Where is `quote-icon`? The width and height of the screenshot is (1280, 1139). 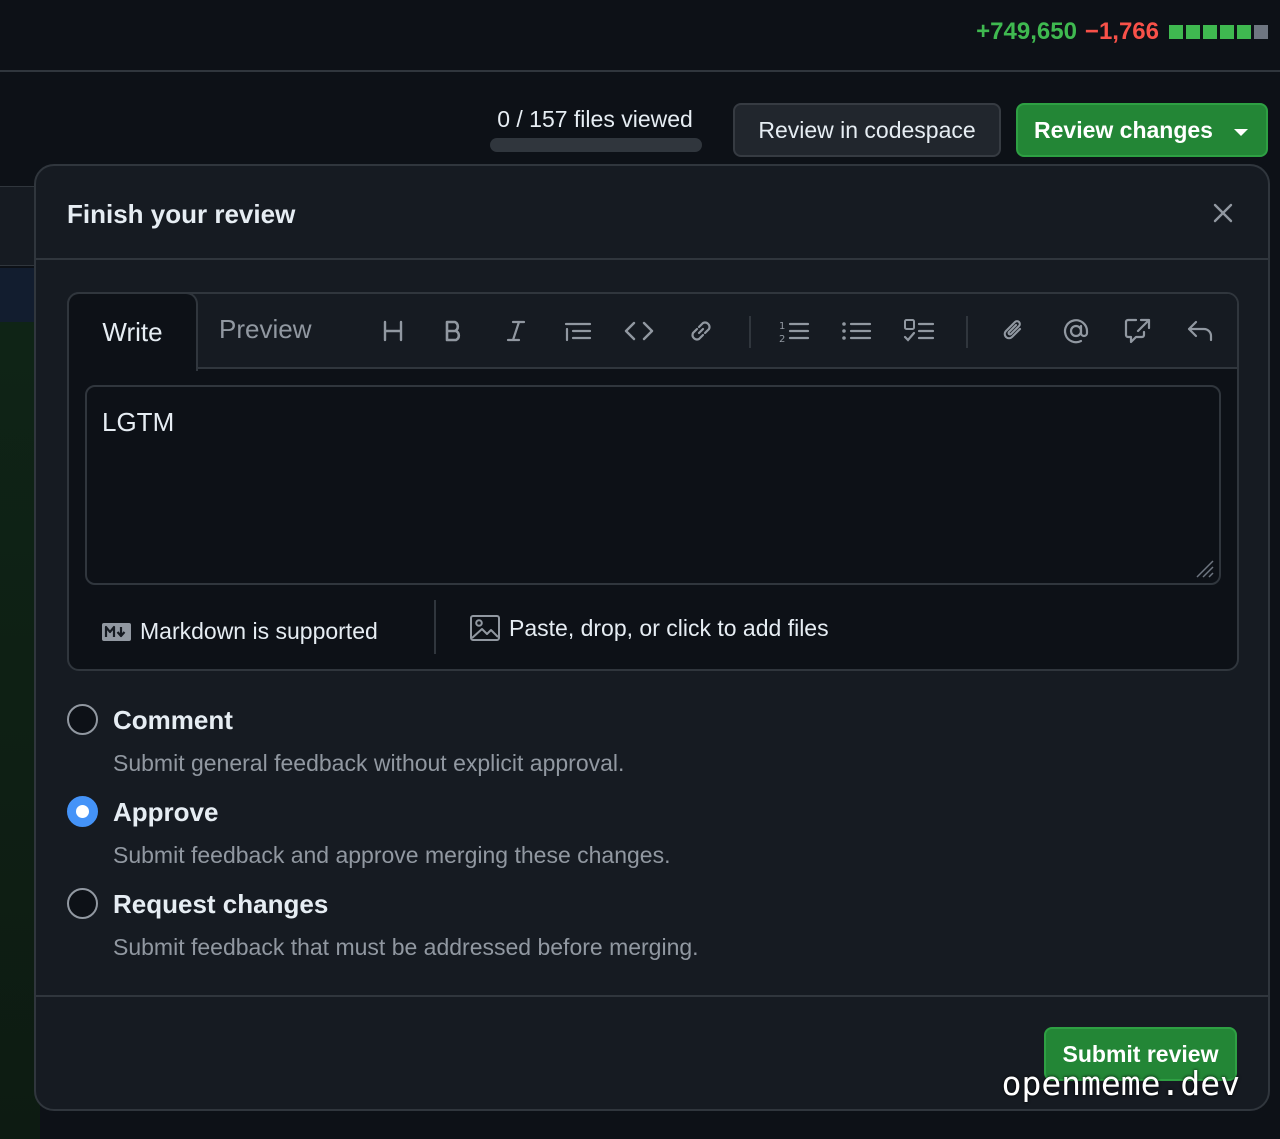
quote-icon is located at coordinates (578, 331).